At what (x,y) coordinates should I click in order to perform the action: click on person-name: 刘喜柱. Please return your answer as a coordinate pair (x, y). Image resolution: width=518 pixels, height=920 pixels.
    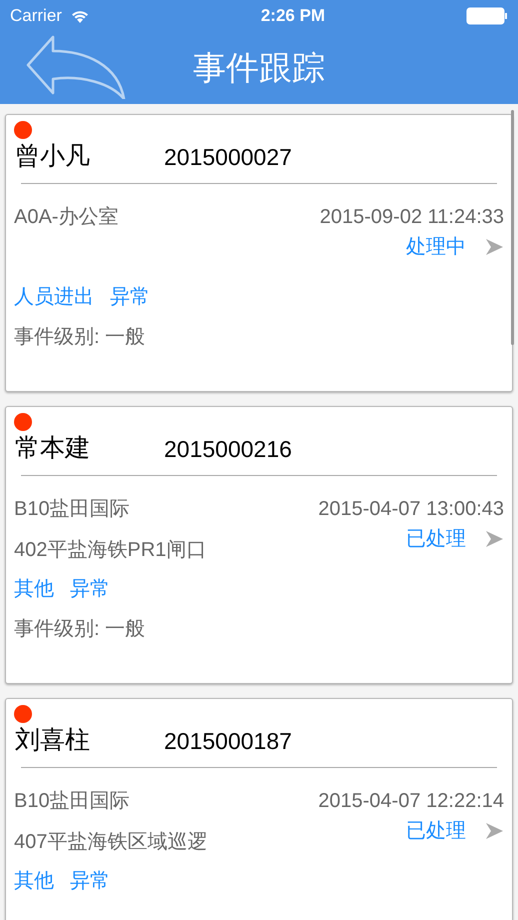
    Looking at the image, I should click on (52, 740).